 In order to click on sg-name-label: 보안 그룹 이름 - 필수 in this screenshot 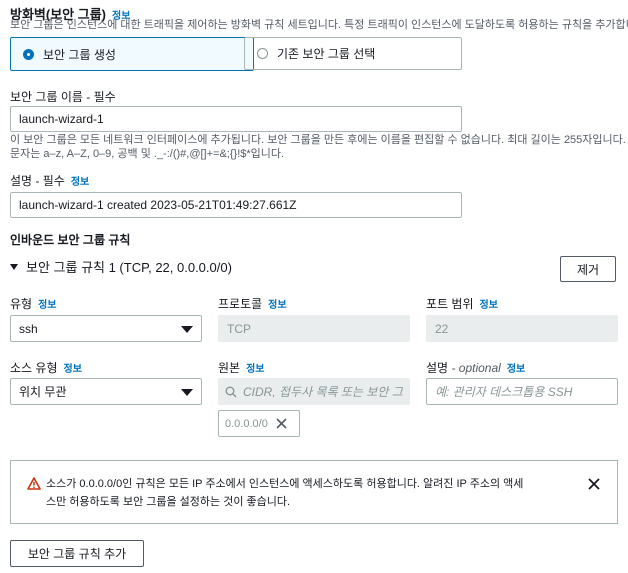, I will do `click(63, 97)`.